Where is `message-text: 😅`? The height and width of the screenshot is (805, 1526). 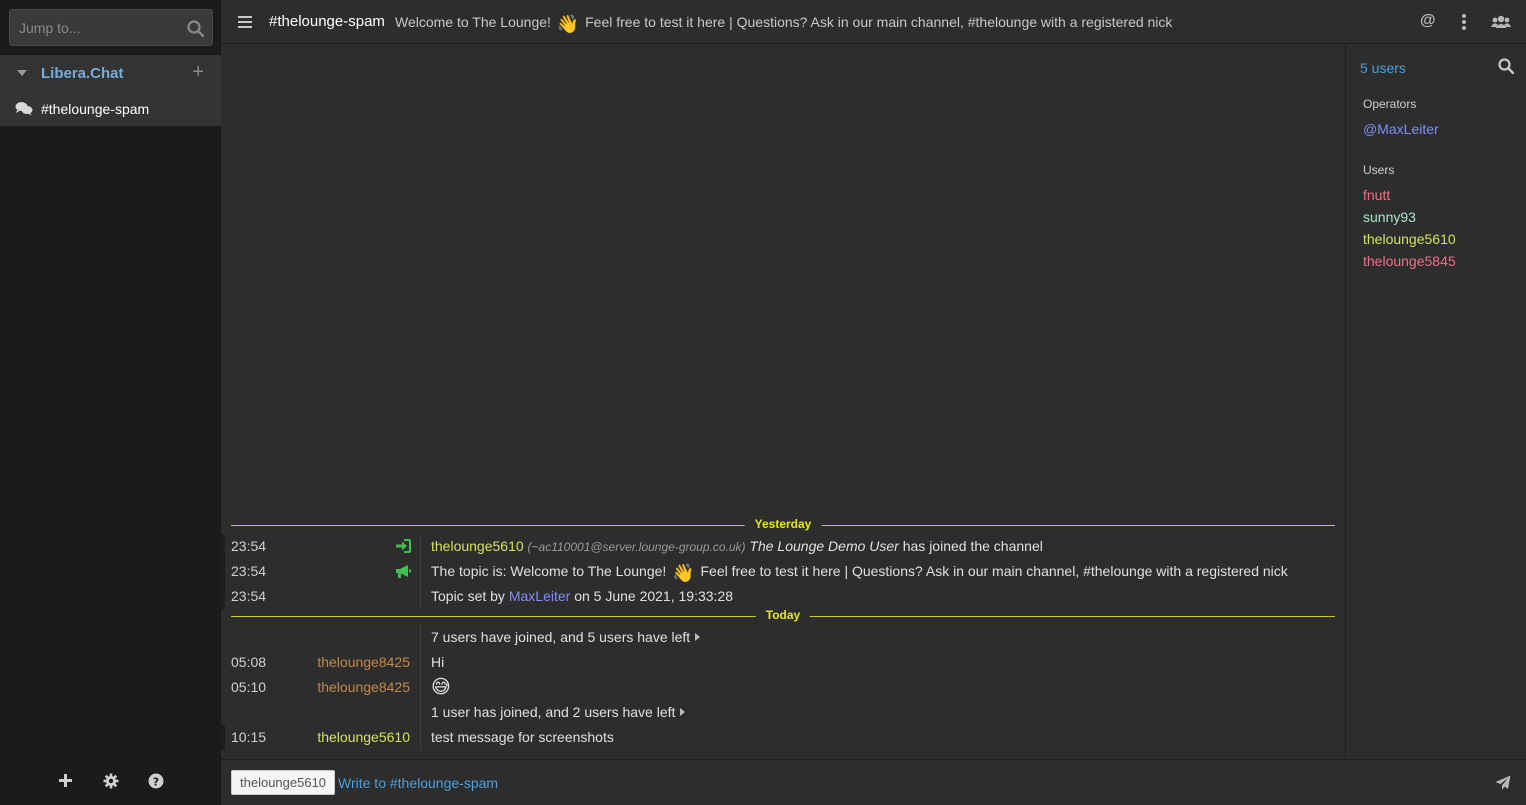
message-text: 😅 is located at coordinates (441, 687).